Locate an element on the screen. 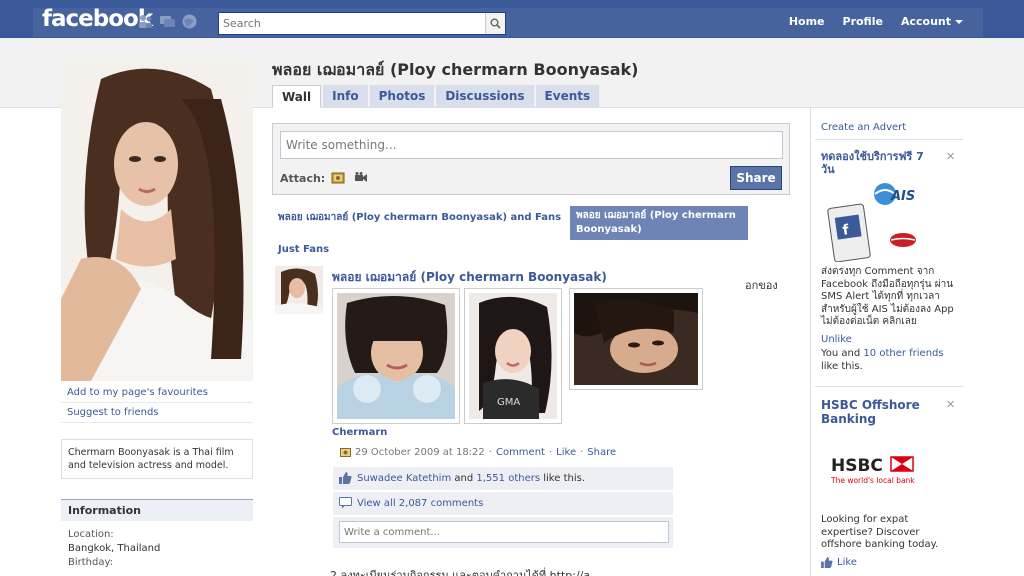 The height and width of the screenshot is (576, 1024). create-advert-link: Create an Advert is located at coordinates (863, 127).